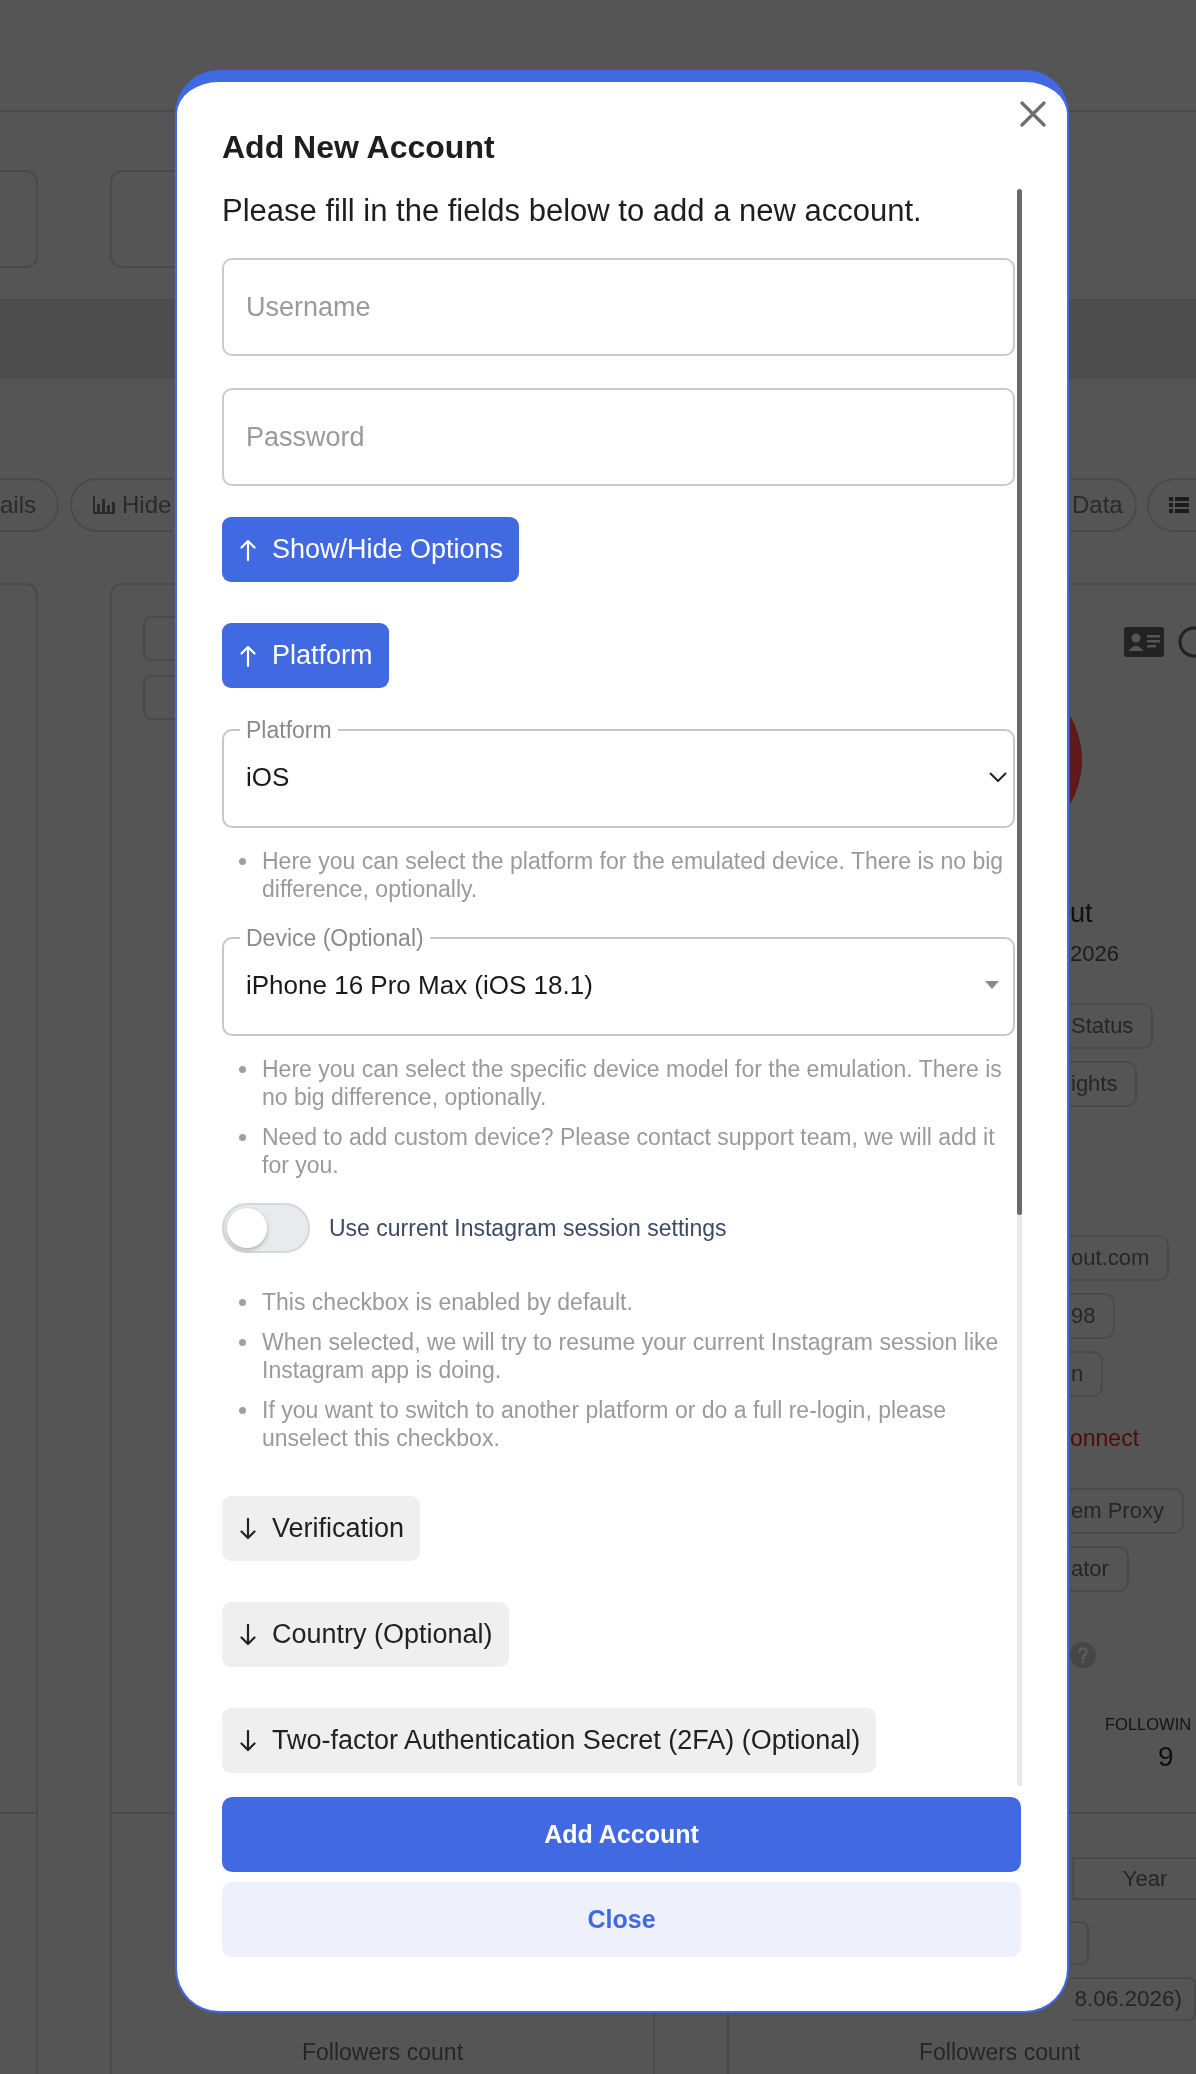 The height and width of the screenshot is (2074, 1196). I want to click on dropdown-field: Platform iOS, so click(618, 772).